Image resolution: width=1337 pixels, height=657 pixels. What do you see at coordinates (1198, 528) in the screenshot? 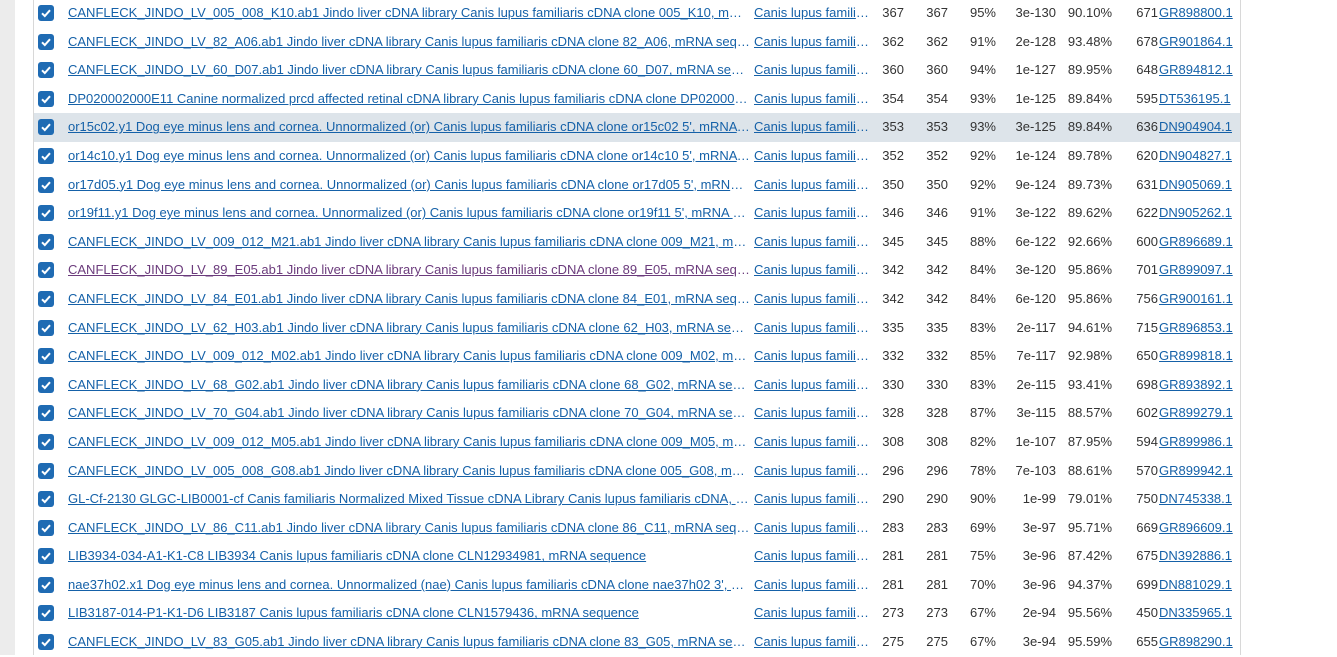
I see `accession-link: GR896609.1` at bounding box center [1198, 528].